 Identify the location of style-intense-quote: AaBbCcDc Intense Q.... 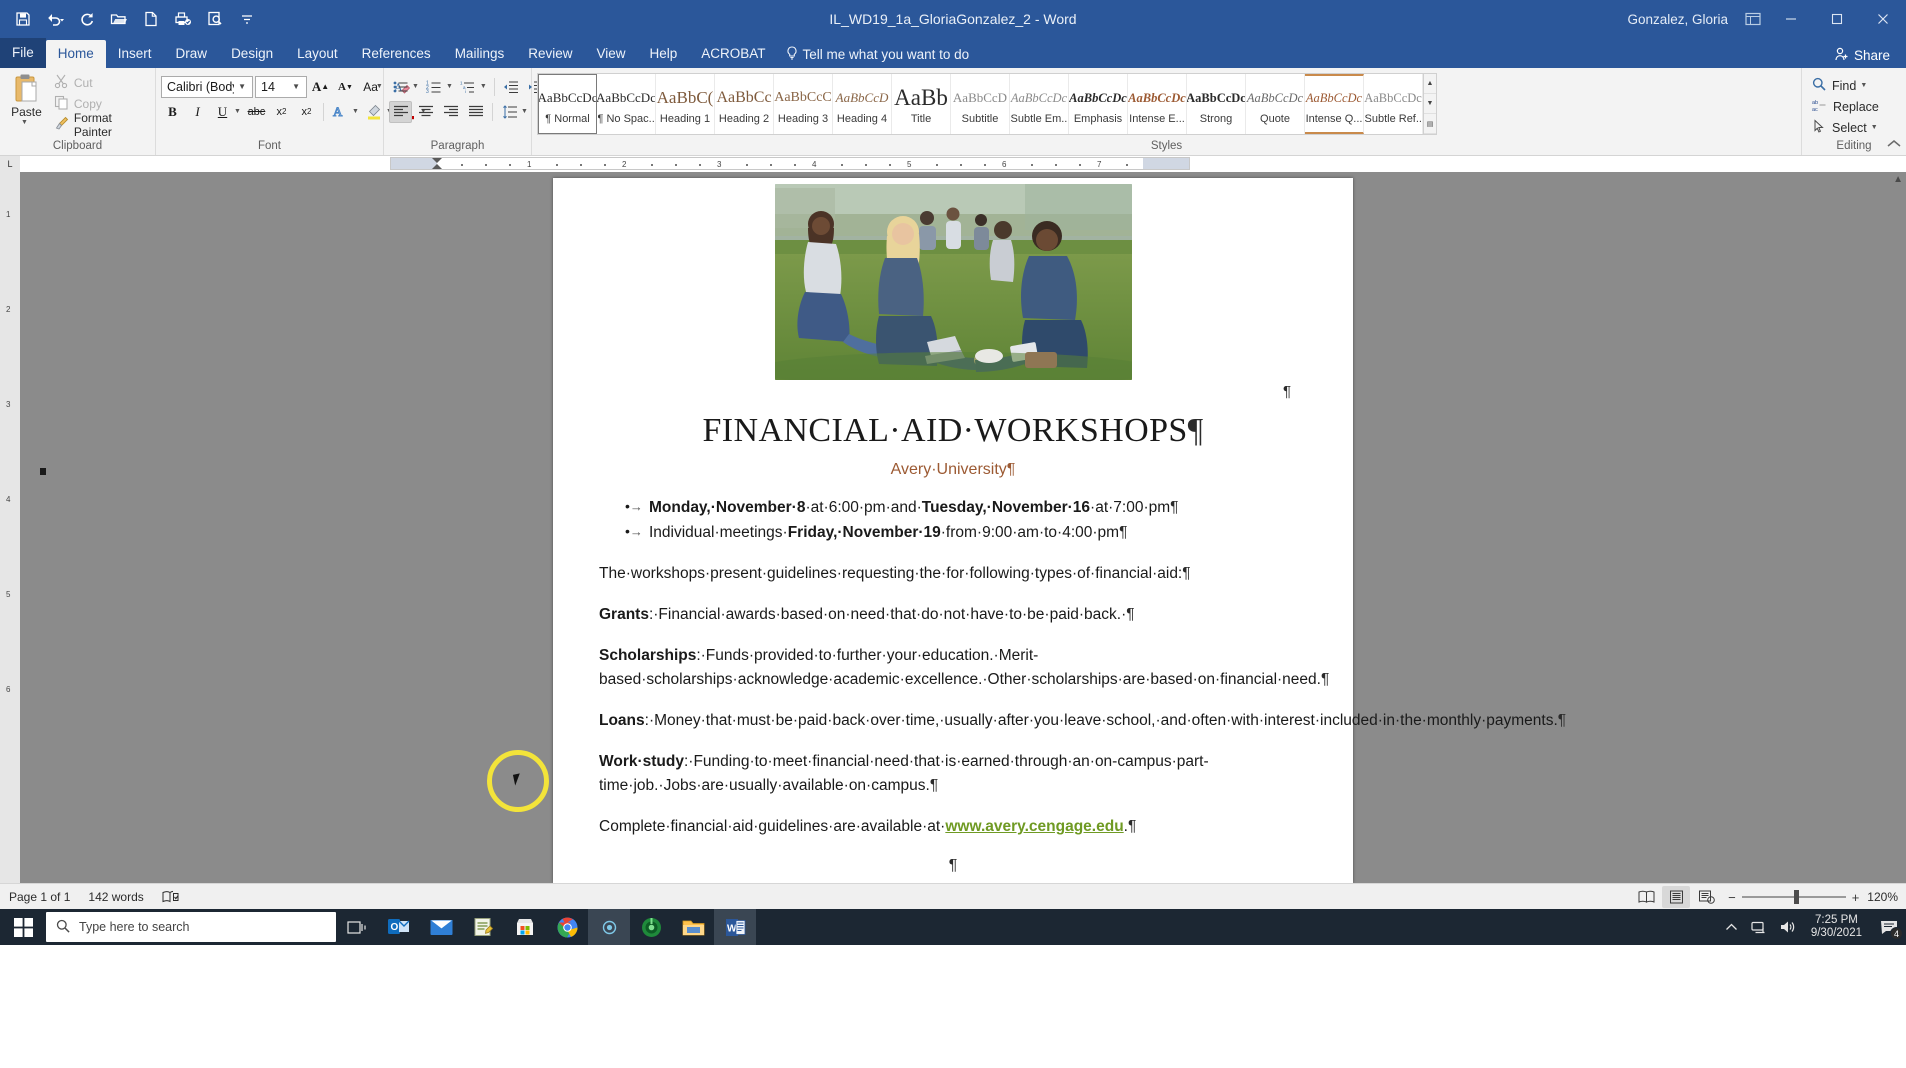
(1334, 104).